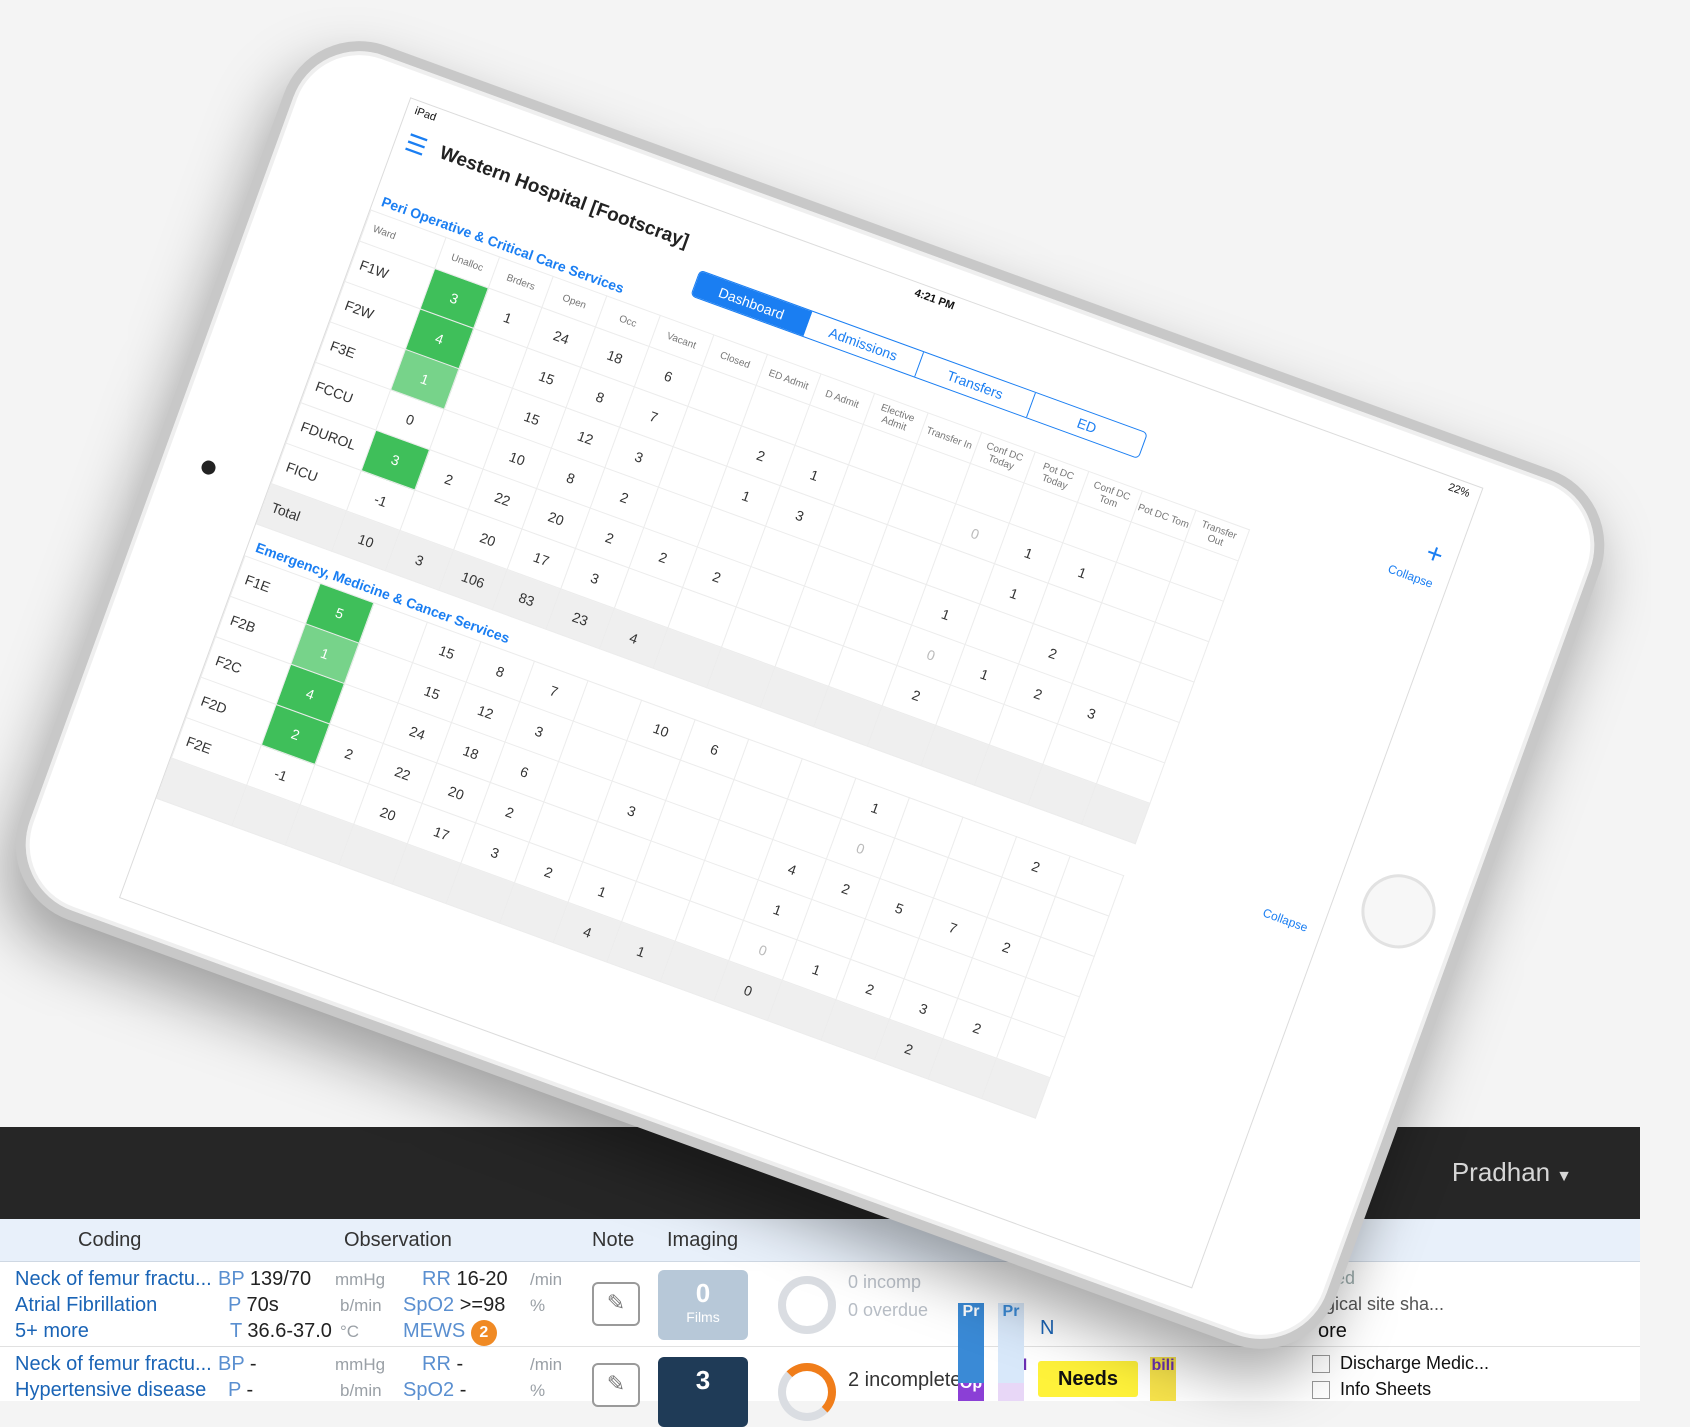  I want to click on tasks-incomplete: 0 incomp, so click(885, 1282).